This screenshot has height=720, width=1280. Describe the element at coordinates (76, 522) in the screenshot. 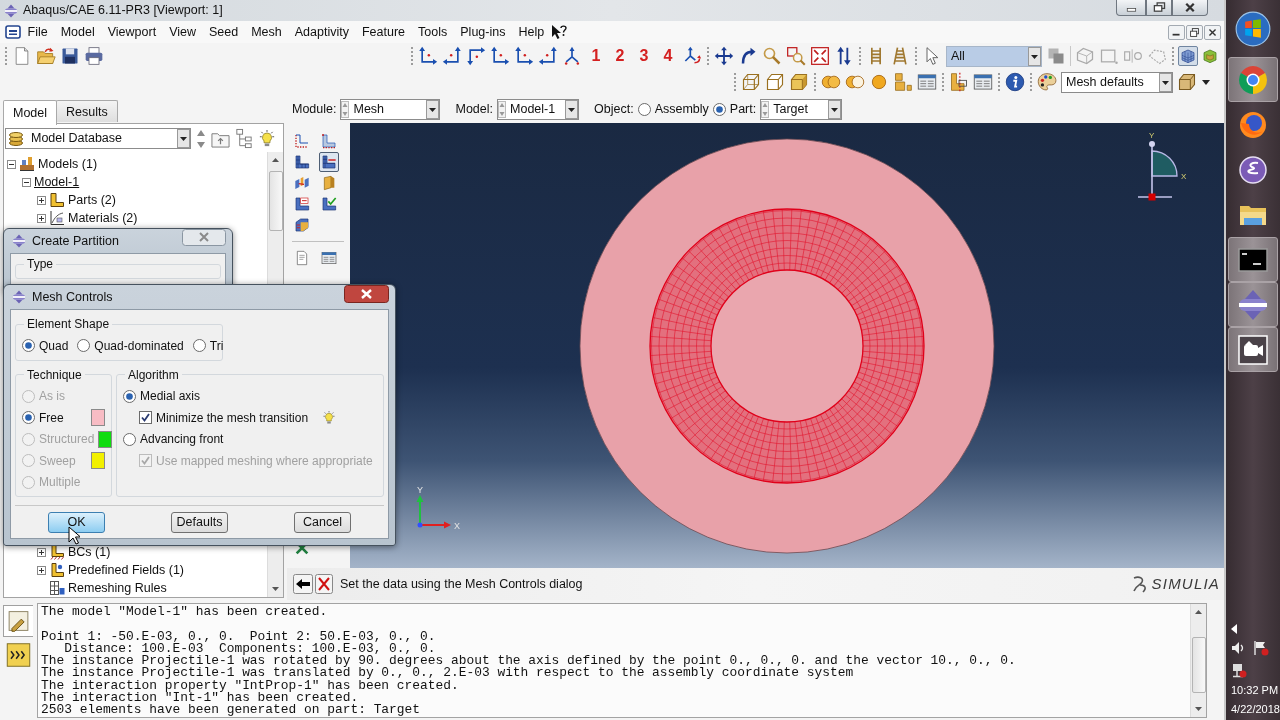

I see `dialog-button: OK` at that location.